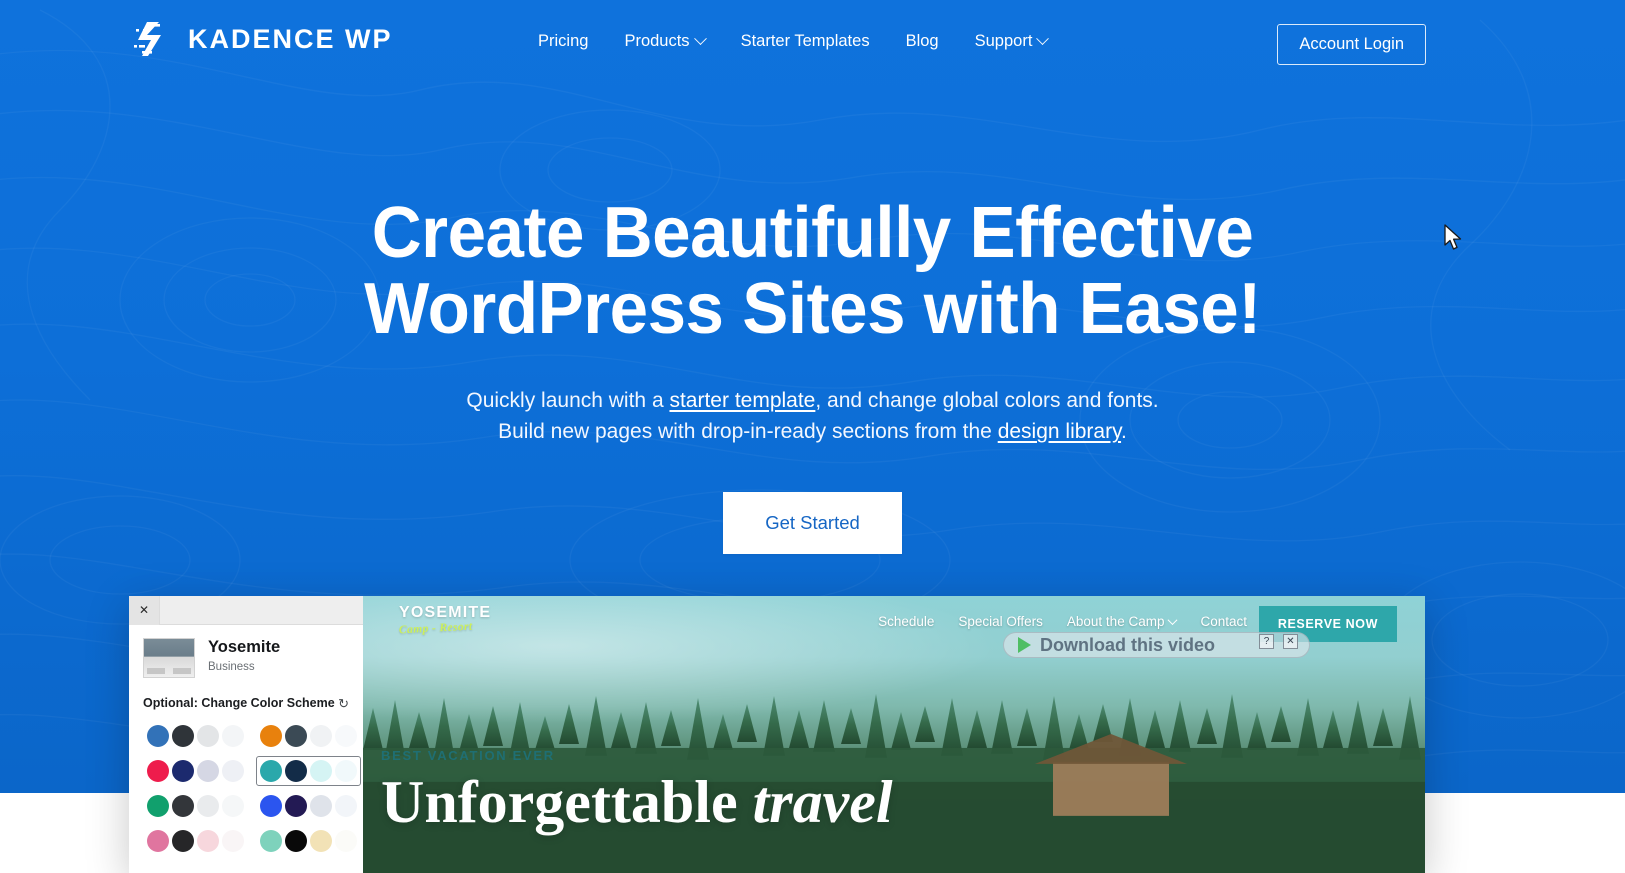 This screenshot has width=1625, height=873. Describe the element at coordinates (252, 788) in the screenshot. I see `color-scheme-grid` at that location.